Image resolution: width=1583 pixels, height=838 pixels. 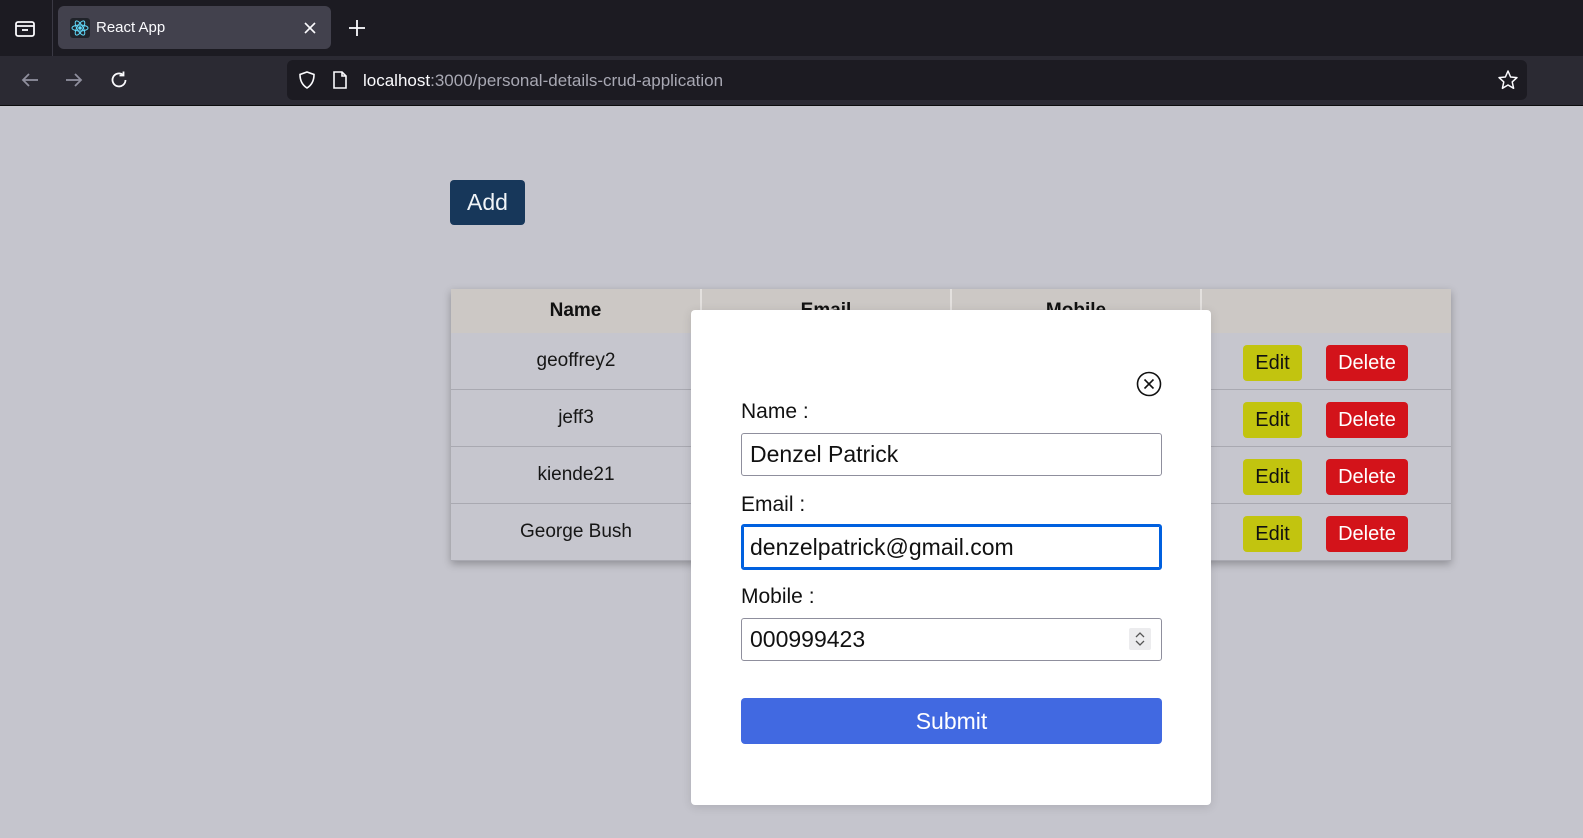 I want to click on url-host: localhost, so click(x=397, y=80).